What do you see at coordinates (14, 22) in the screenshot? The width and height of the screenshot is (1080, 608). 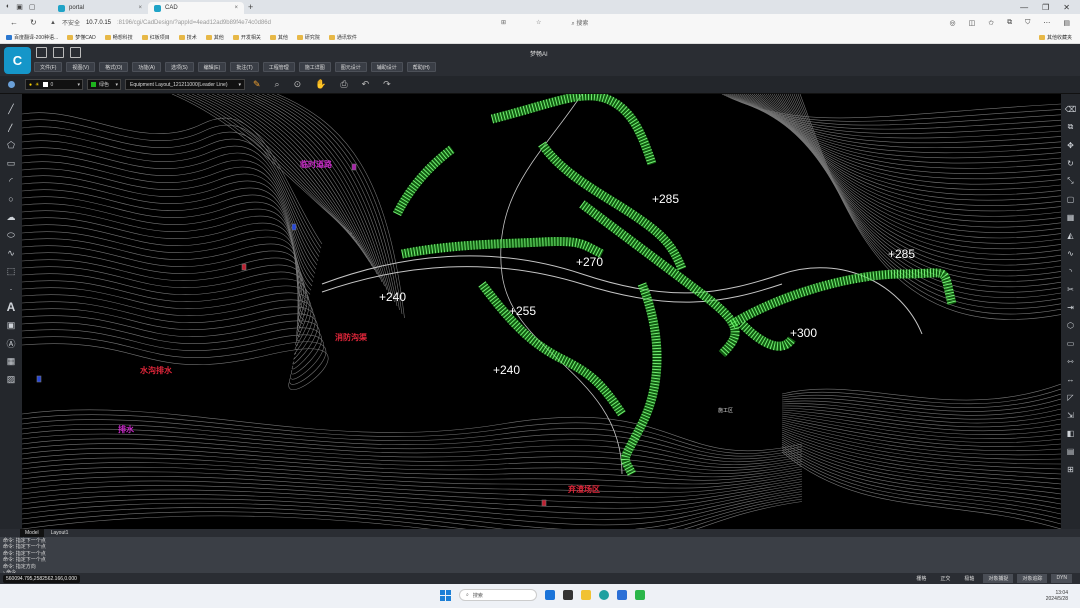 I see `back-icon: ←` at bounding box center [14, 22].